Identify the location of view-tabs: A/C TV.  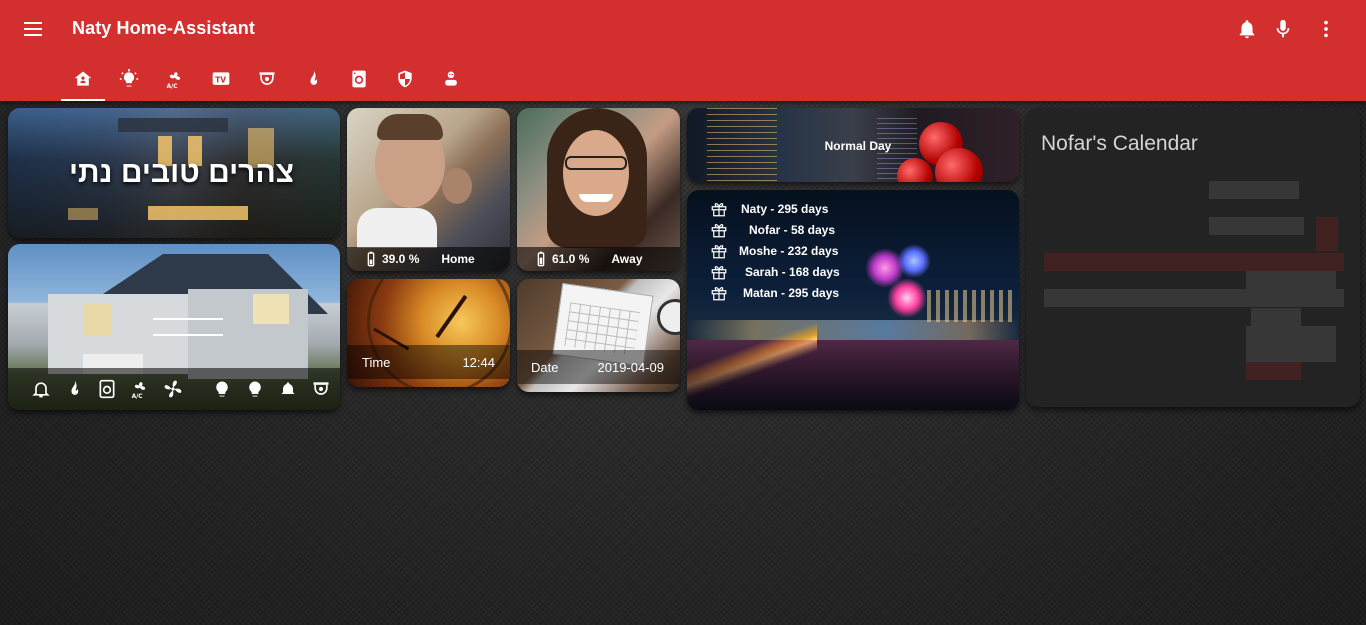
(267, 80).